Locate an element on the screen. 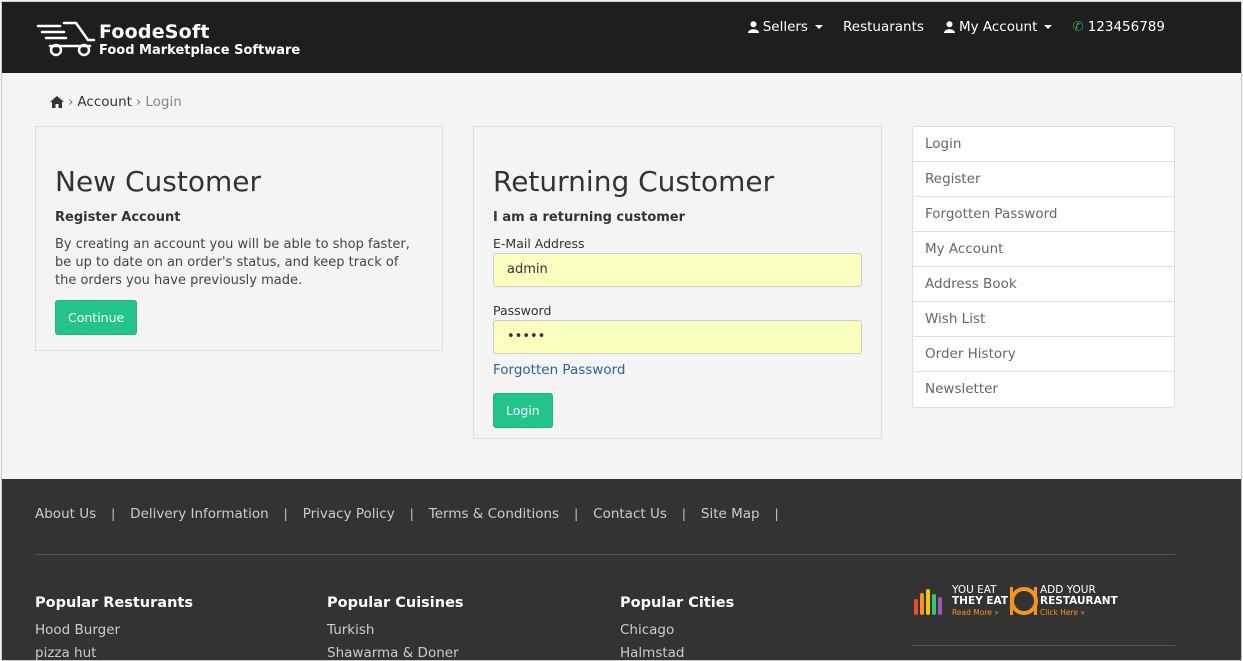  footer-col-item: Shawarma & Doner is located at coordinates (395, 651).